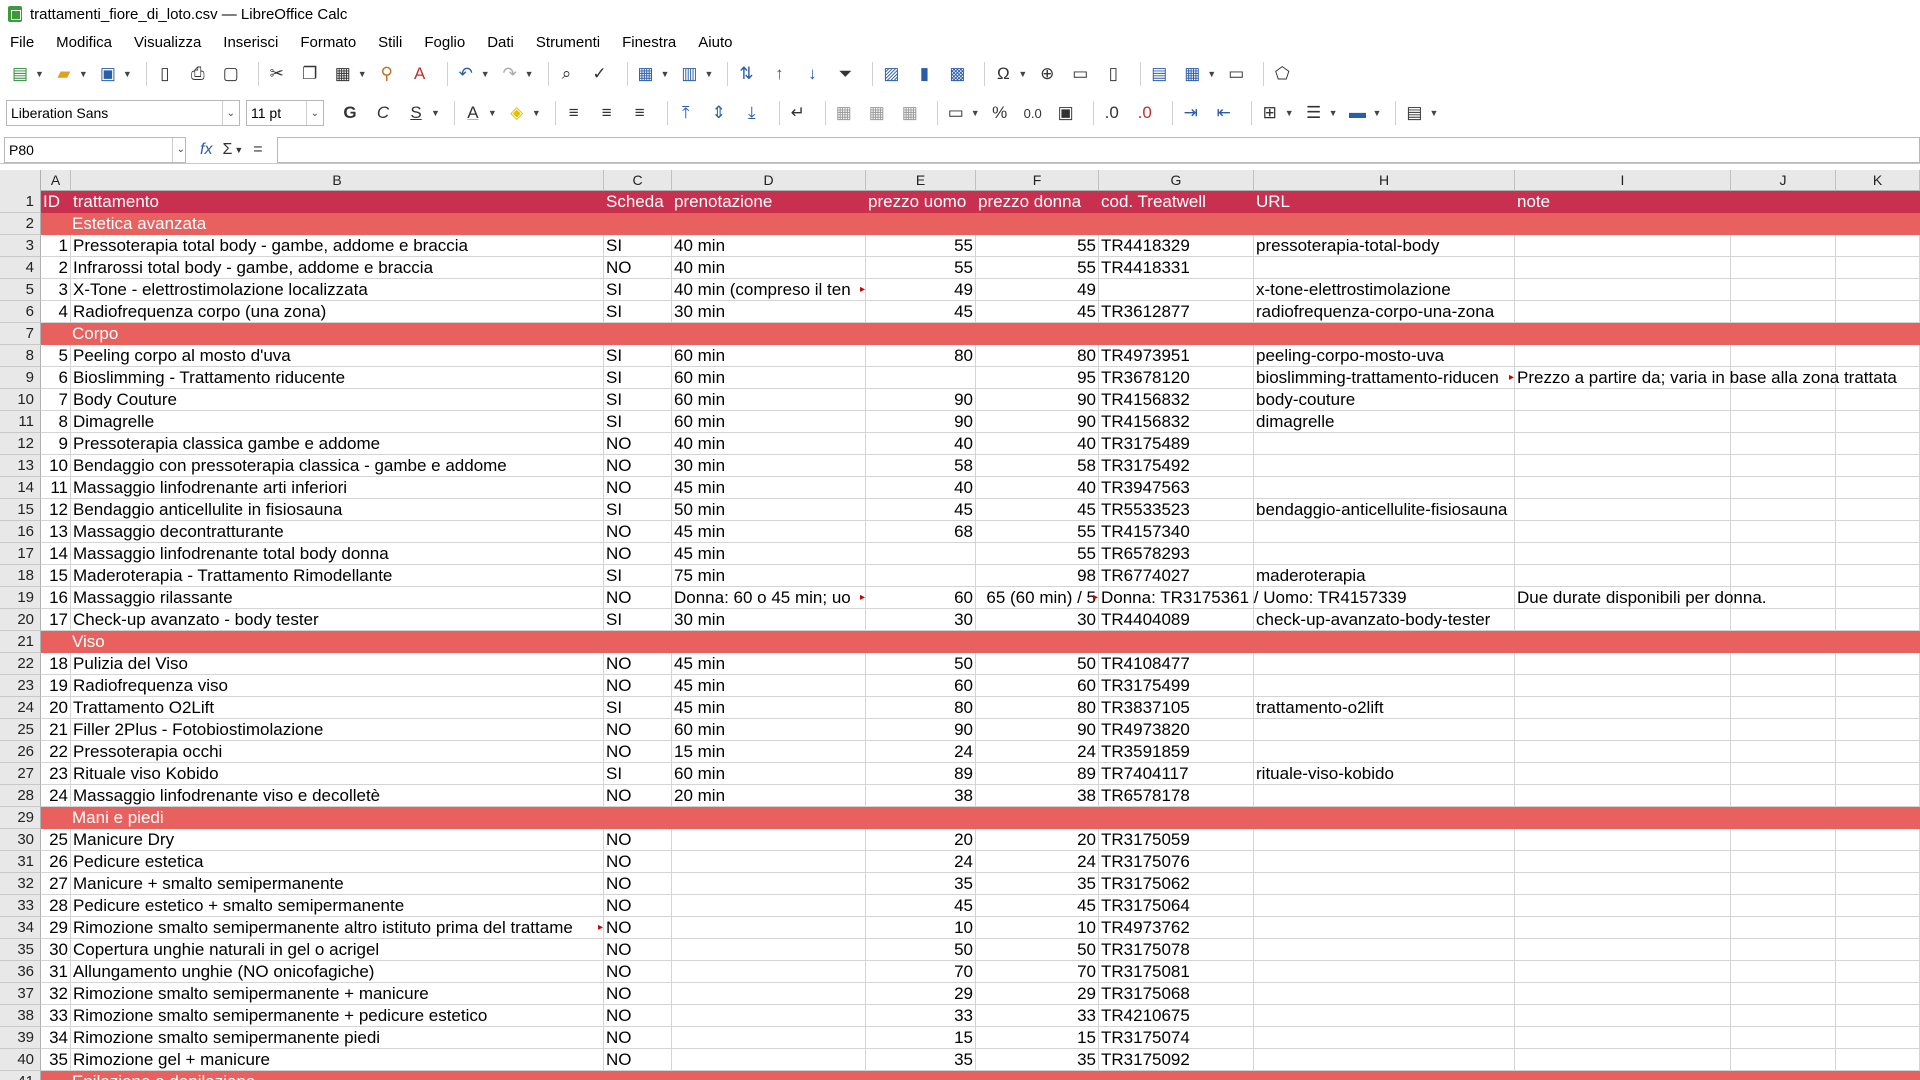 The image size is (1920, 1080). Describe the element at coordinates (20, 488) in the screenshot. I see `row-header: 14` at that location.